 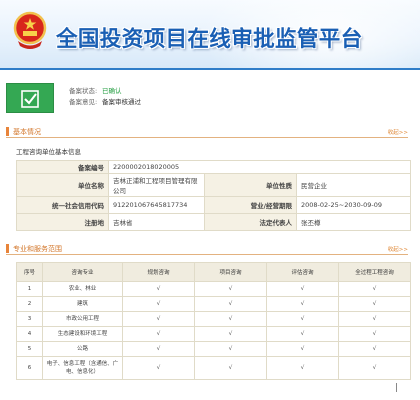 What do you see at coordinates (302, 272) in the screenshot?
I see `col-header-evaluation: 评估咨询` at bounding box center [302, 272].